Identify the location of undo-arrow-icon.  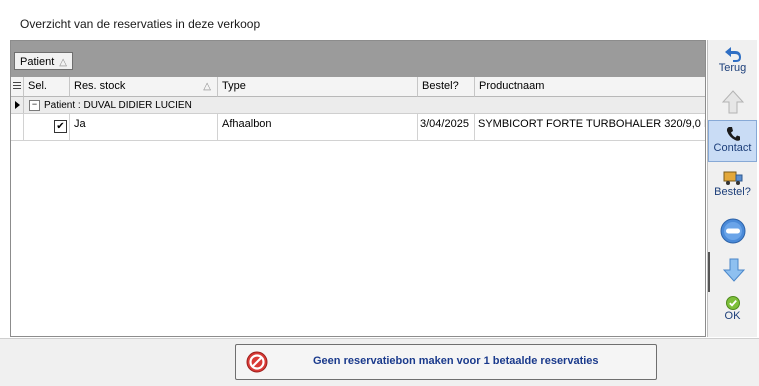
(732, 54).